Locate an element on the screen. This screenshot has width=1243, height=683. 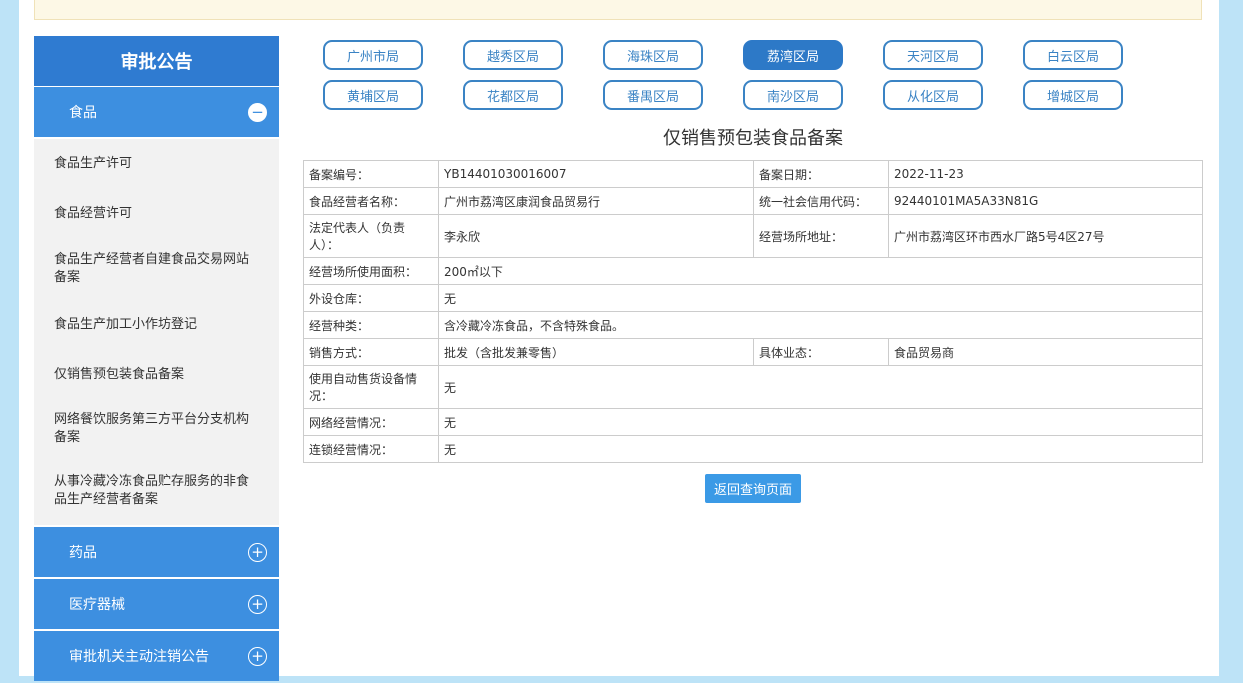
field-label: 经营场所使用面积： is located at coordinates (371, 271).